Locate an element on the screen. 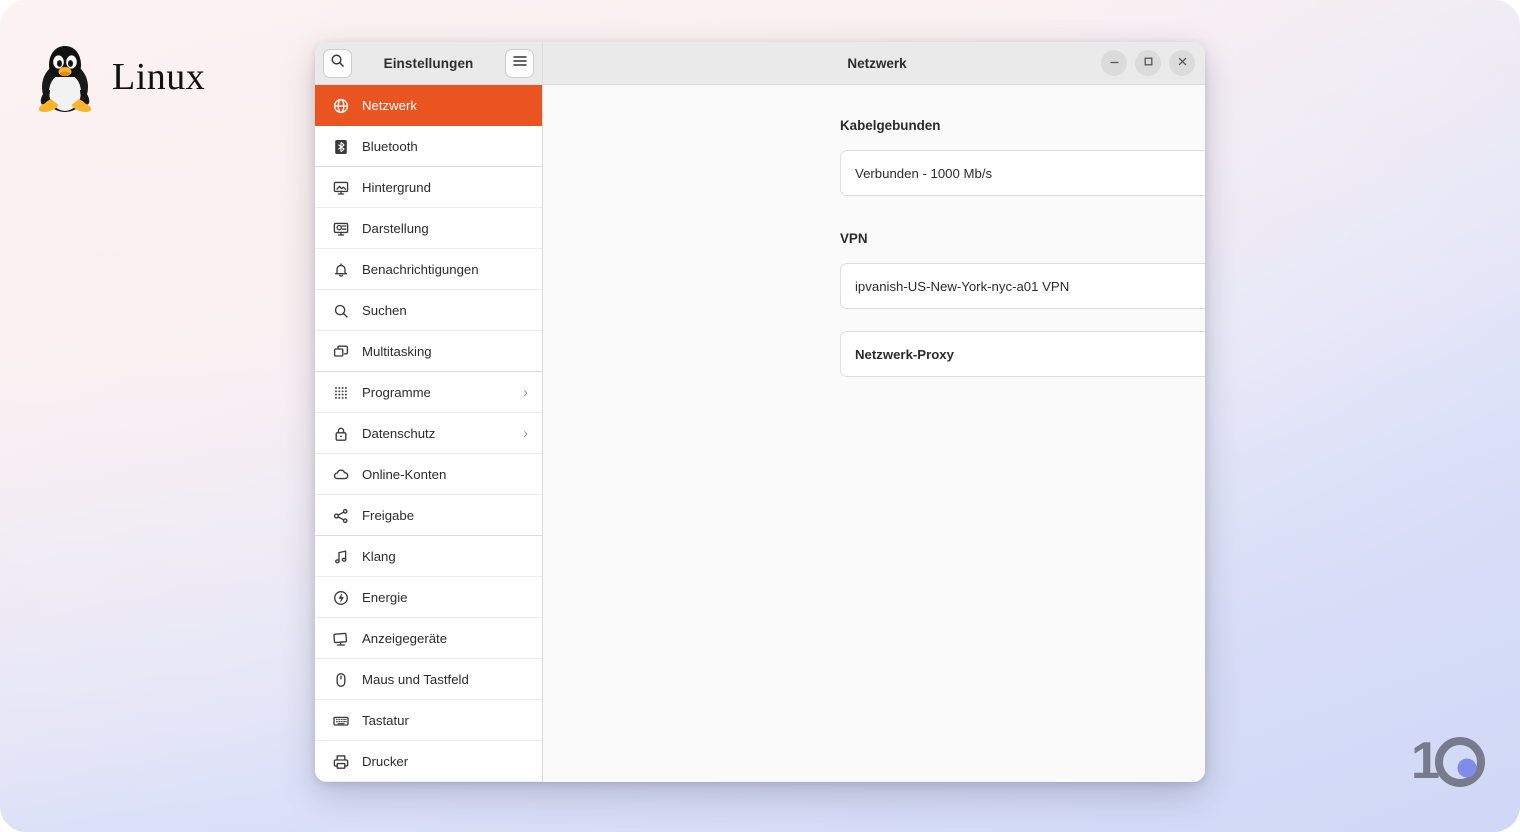 Image resolution: width=1520 pixels, height=832 pixels. close-button is located at coordinates (1182, 63).